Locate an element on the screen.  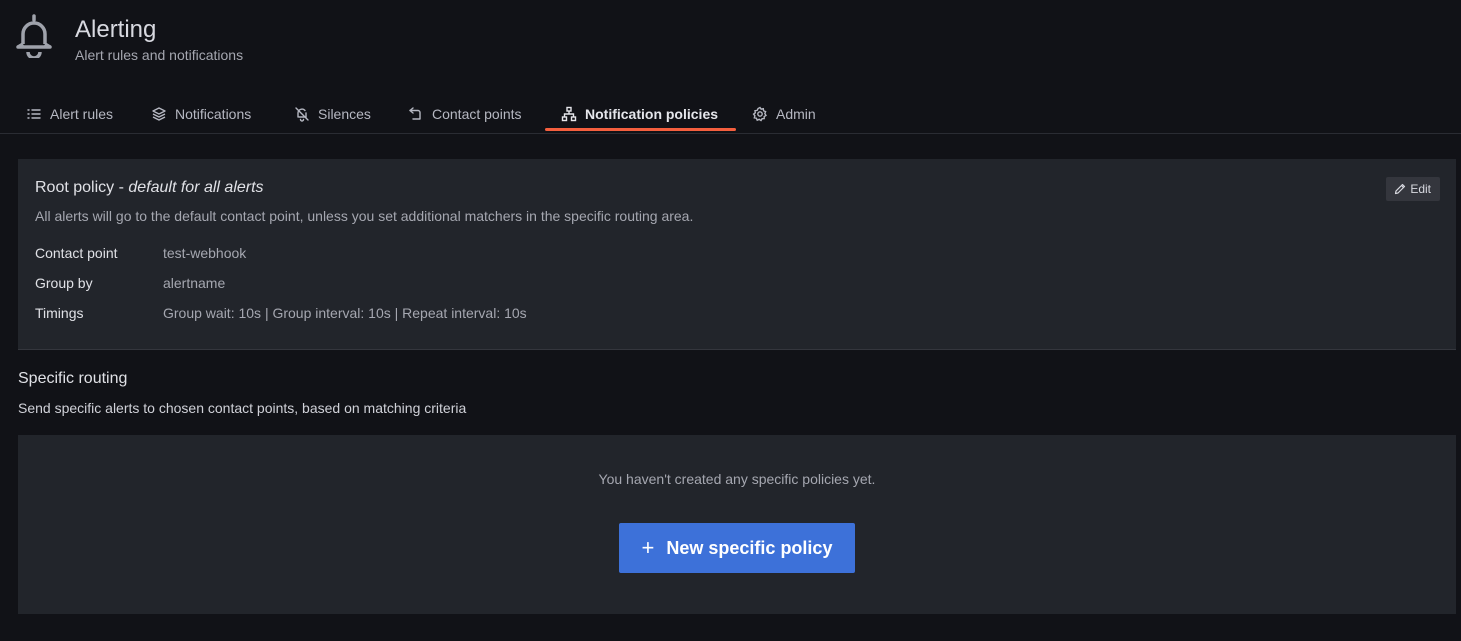
tab-label: Notification policies is located at coordinates (652, 114).